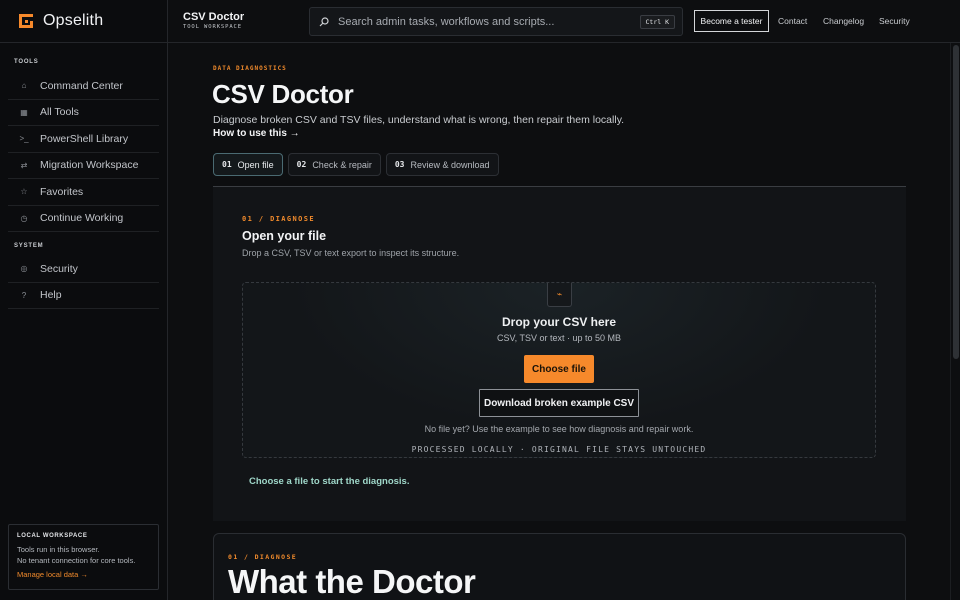 This screenshot has width=960, height=600. I want to click on doctor-info-panel: 01 / DIAGNOSE What the Doctor, so click(559, 566).